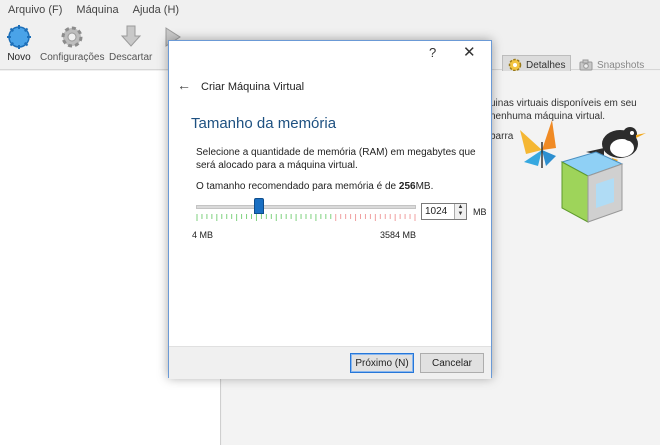 Image resolution: width=660 pixels, height=445 pixels. I want to click on virtualbox-mascot-illustration, so click(583, 171).